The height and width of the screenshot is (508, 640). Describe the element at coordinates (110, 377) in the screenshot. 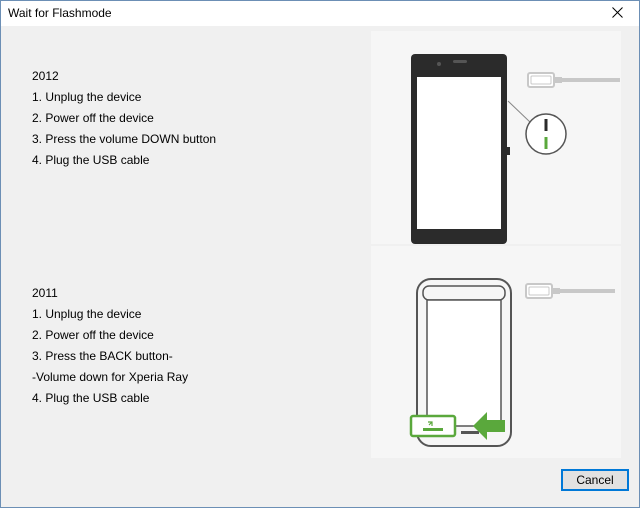

I see `step-2011-3b: -Volume down for Xperia Ray` at that location.